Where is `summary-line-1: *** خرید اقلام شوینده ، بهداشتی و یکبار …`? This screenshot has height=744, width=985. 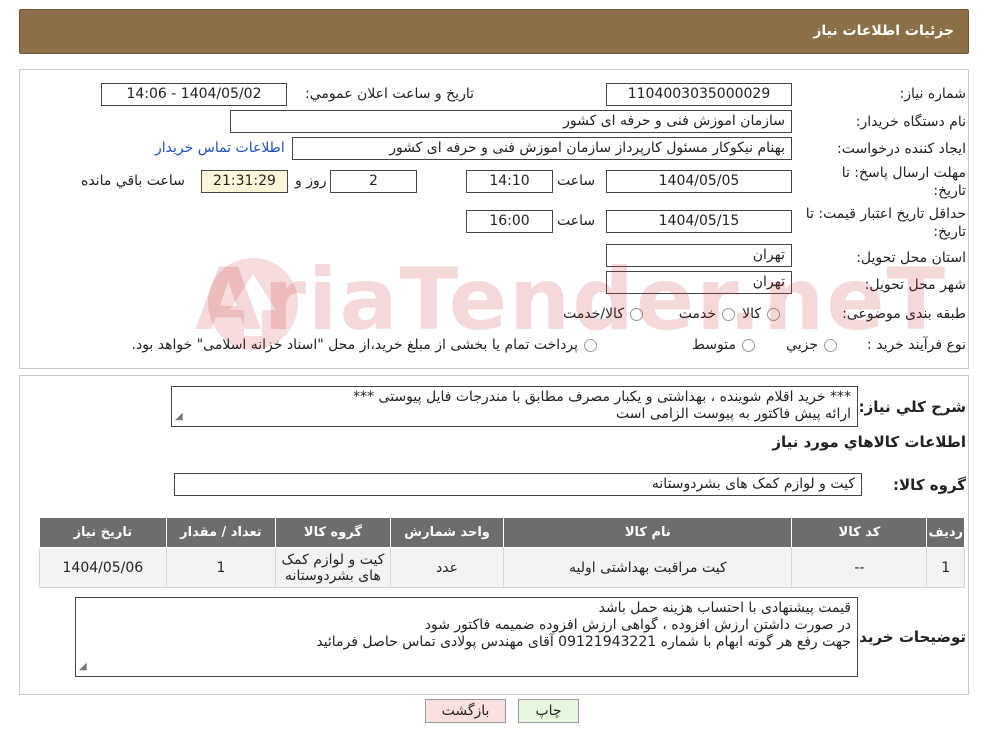 summary-line-1: *** خرید اقلام شوینده ، بهداشتی و یکبار … is located at coordinates (602, 397).